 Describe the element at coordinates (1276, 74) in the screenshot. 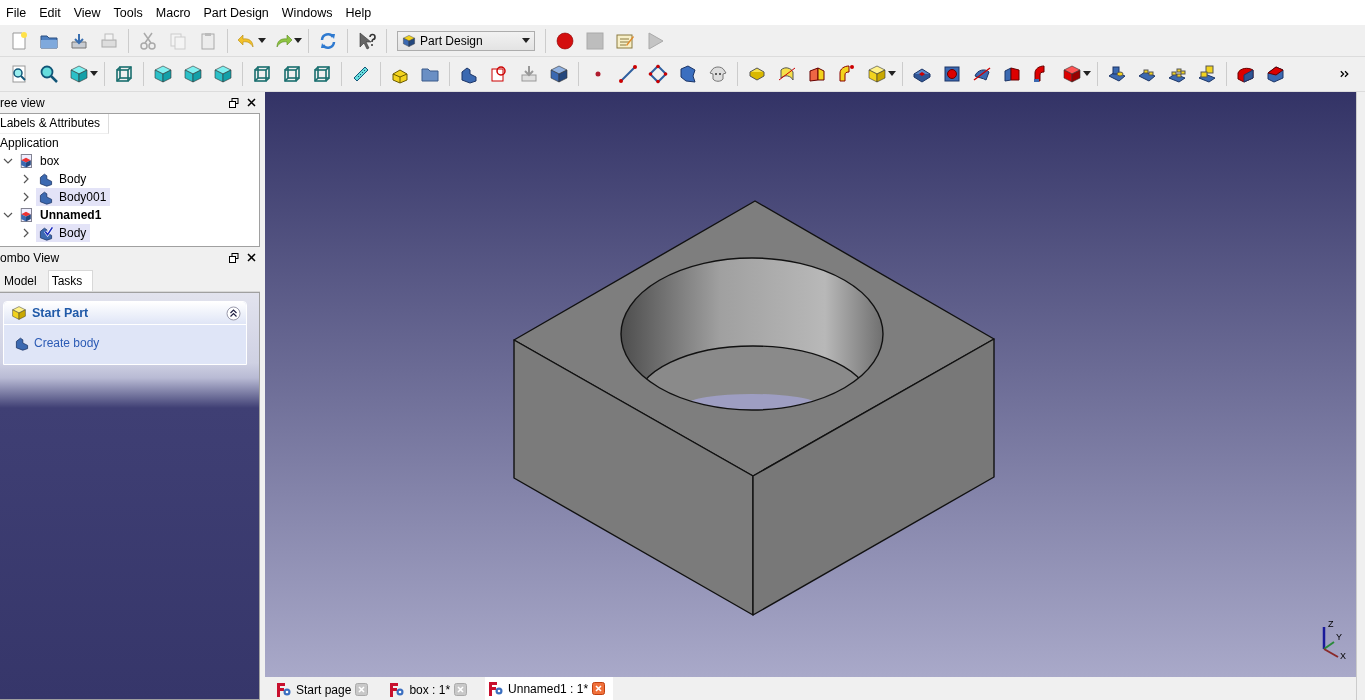

I see `chamfer-icon` at that location.